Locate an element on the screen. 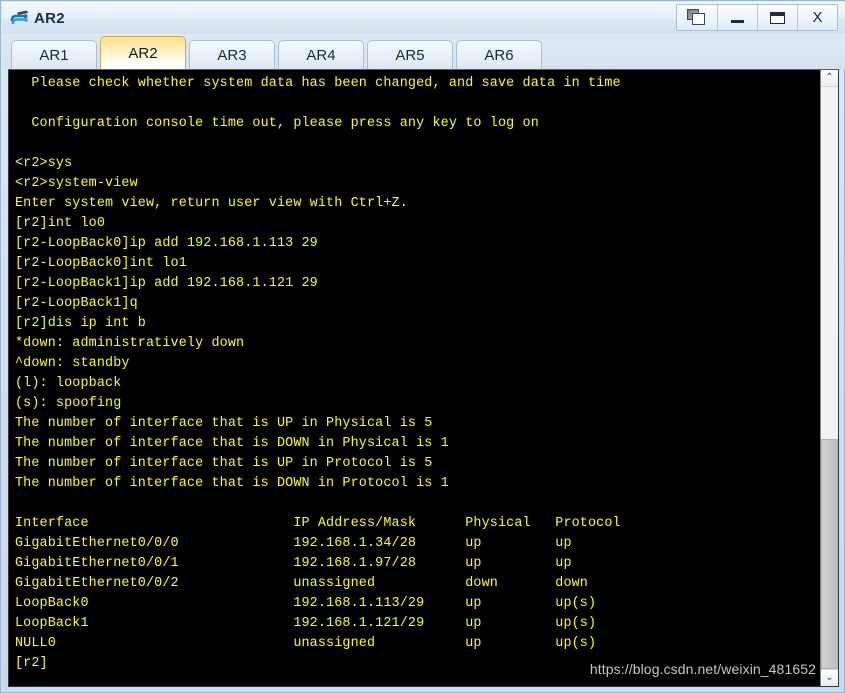 The image size is (845, 693). terminal-line: *down: administratively down is located at coordinates (130, 343).